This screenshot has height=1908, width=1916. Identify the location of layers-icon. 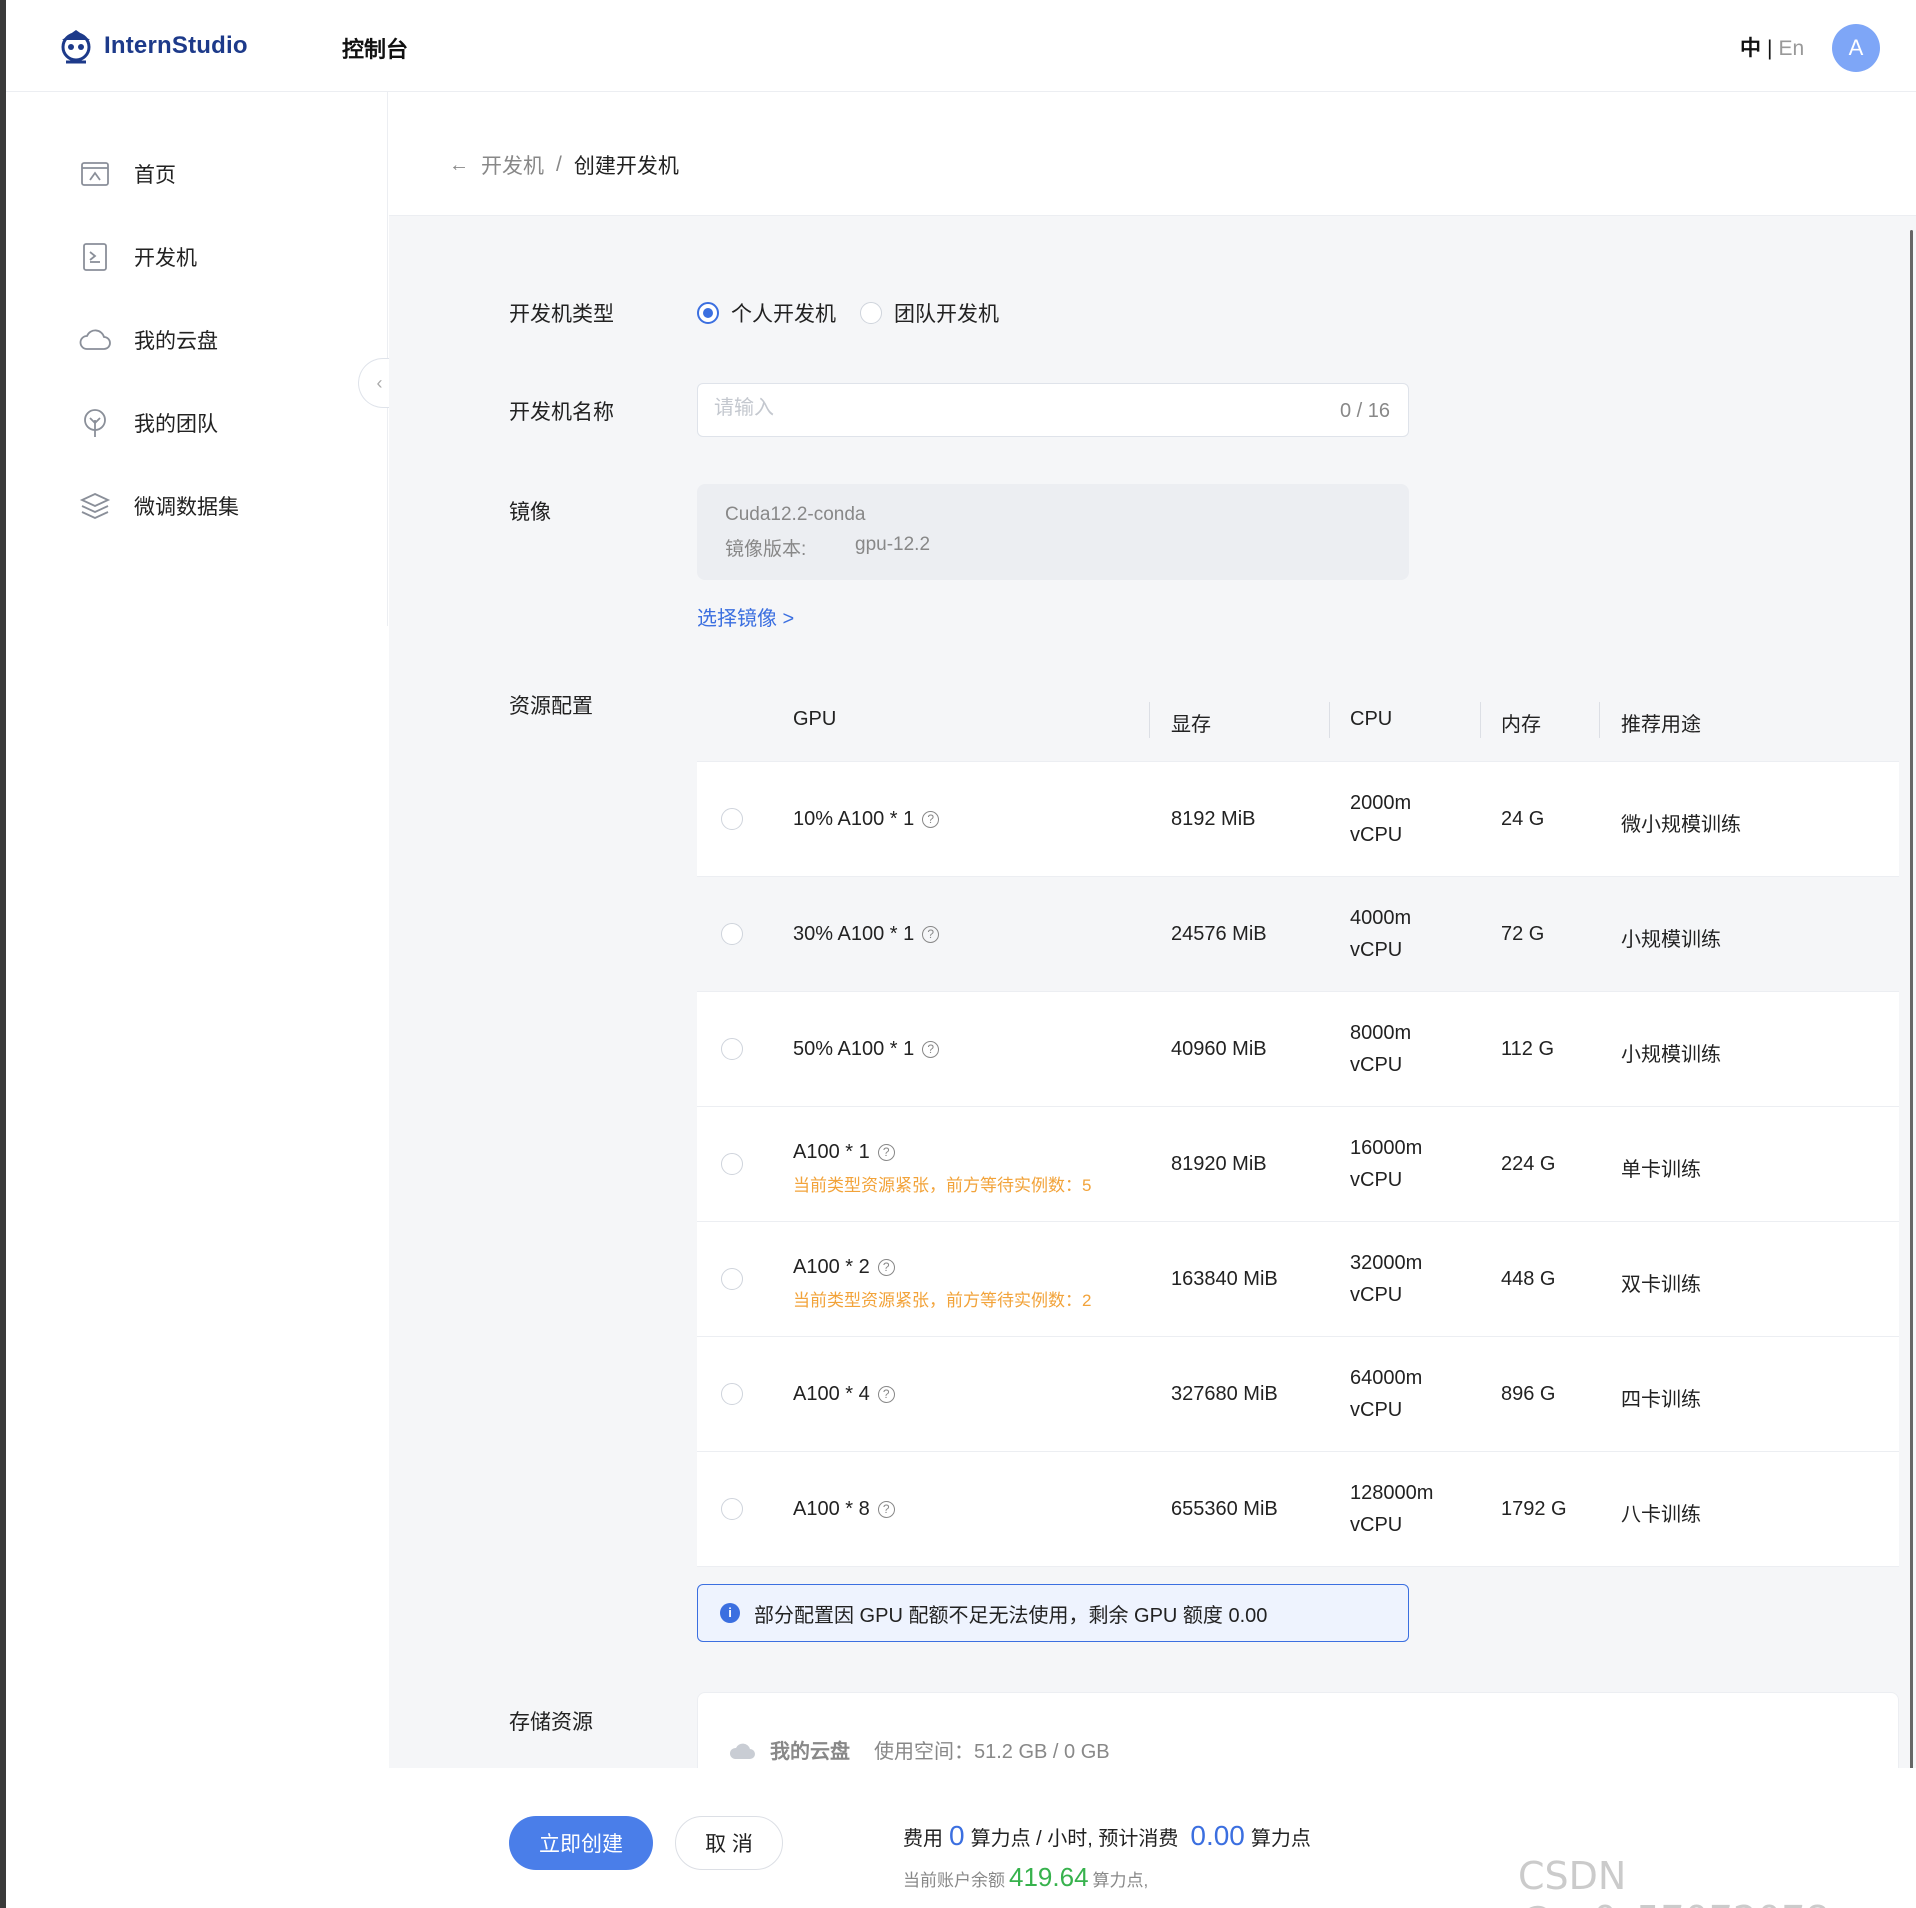
(95, 506).